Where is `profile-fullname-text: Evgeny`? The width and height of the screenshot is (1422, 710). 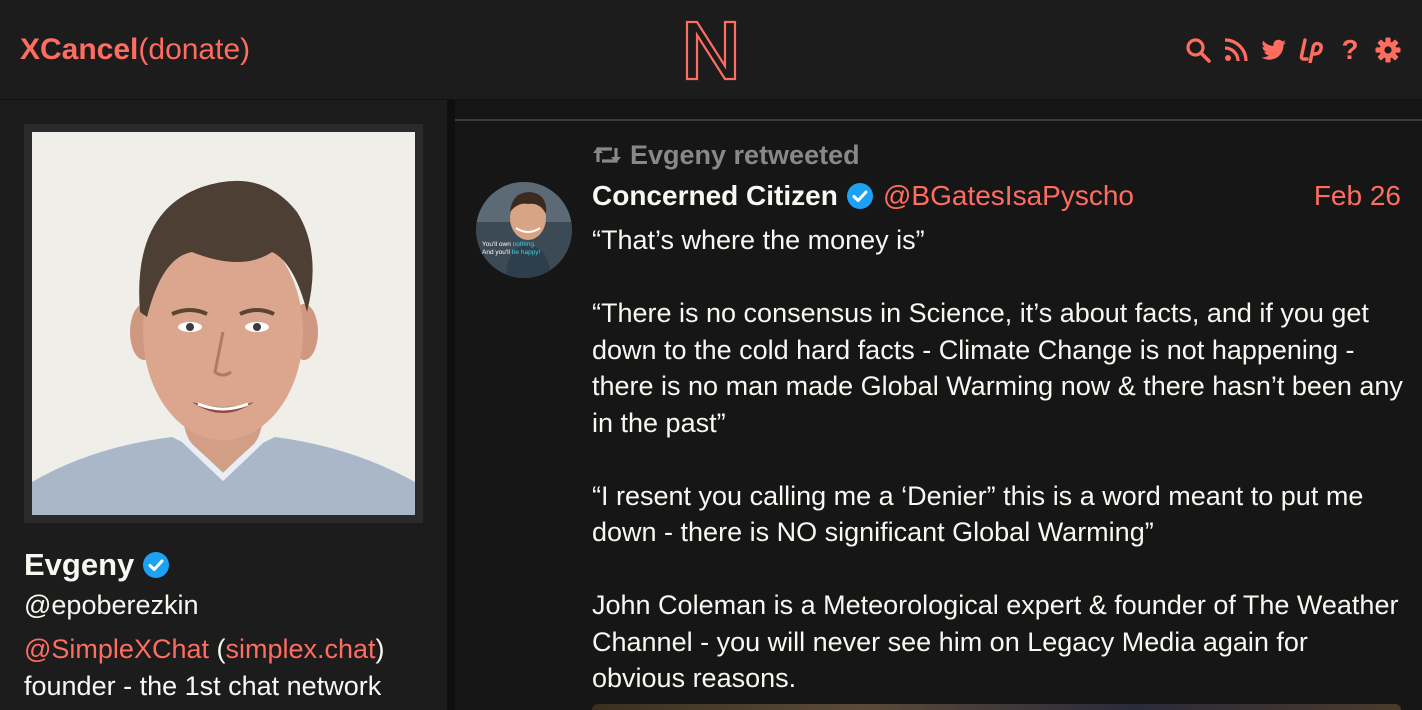 profile-fullname-text: Evgeny is located at coordinates (79, 564).